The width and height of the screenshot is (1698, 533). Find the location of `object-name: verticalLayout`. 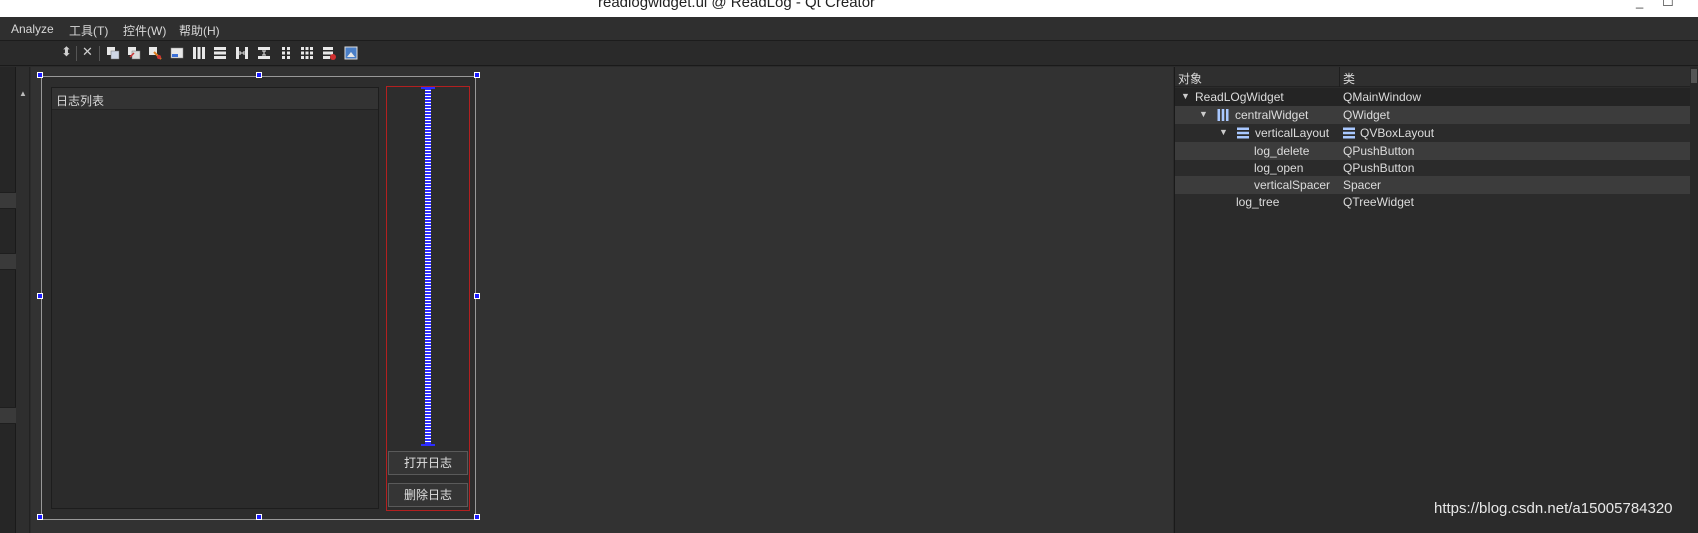

object-name: verticalLayout is located at coordinates (1292, 133).